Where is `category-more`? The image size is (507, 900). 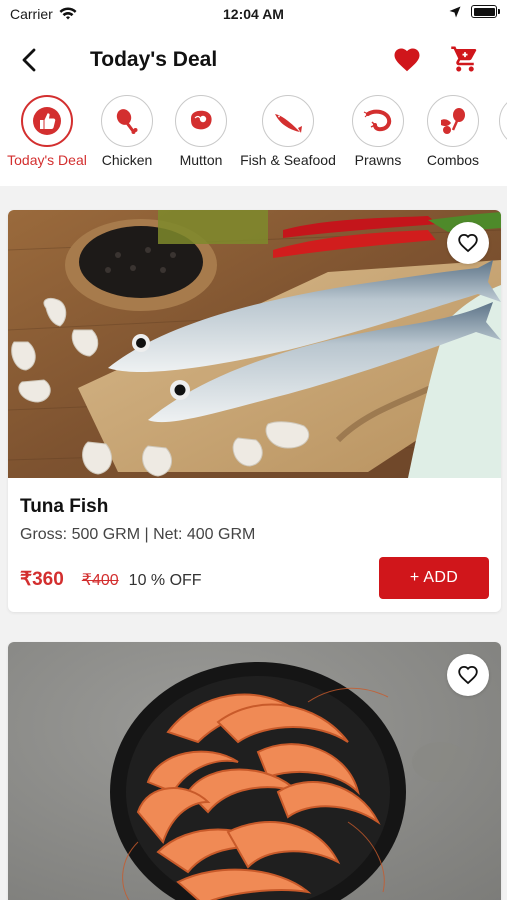 category-more is located at coordinates (502, 121).